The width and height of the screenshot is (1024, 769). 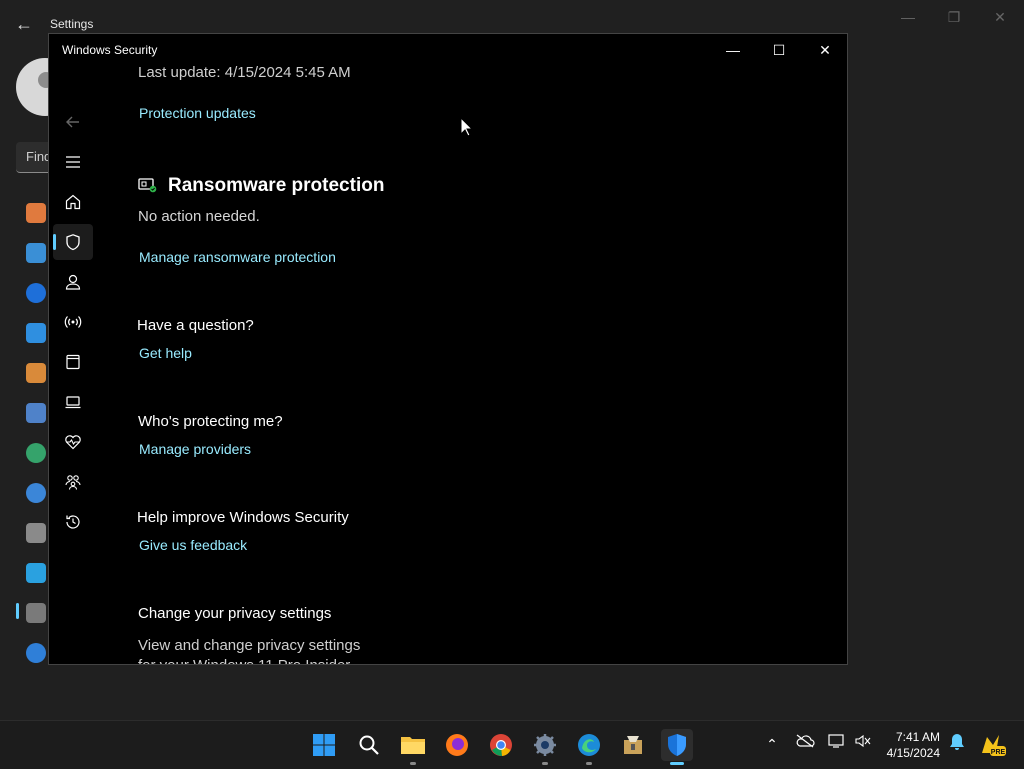 I want to click on privacy-description-line2: for your Windows 11 Pro Insider, so click(x=244, y=660).